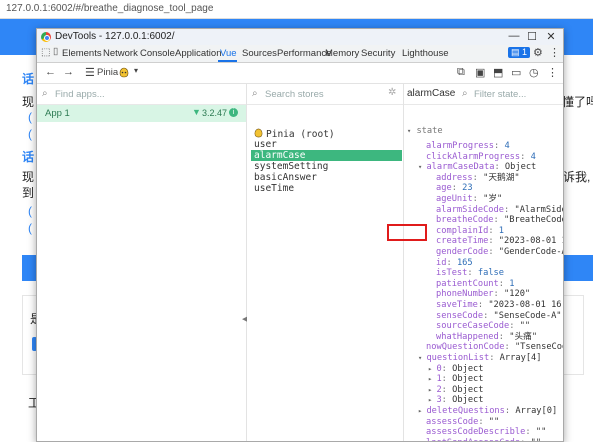 The image size is (593, 442). I want to click on state-entry: breatheCode: "BreatheCode-D, so click(499, 220).